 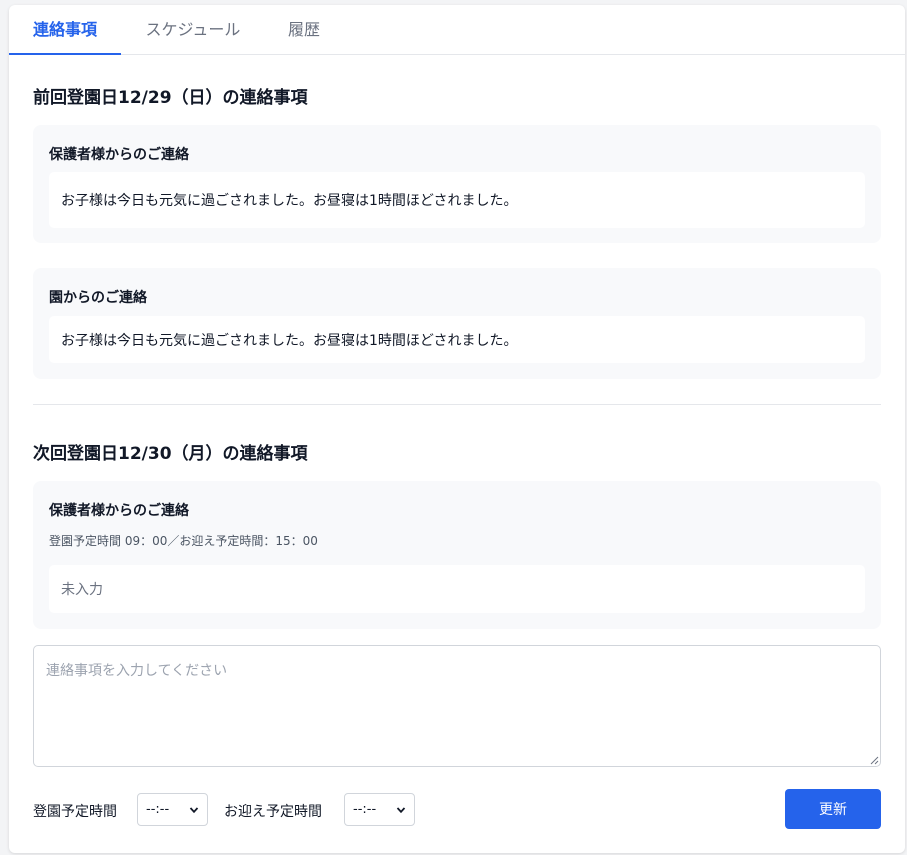 What do you see at coordinates (65, 30) in the screenshot?
I see `tab-contact: 連絡事項` at bounding box center [65, 30].